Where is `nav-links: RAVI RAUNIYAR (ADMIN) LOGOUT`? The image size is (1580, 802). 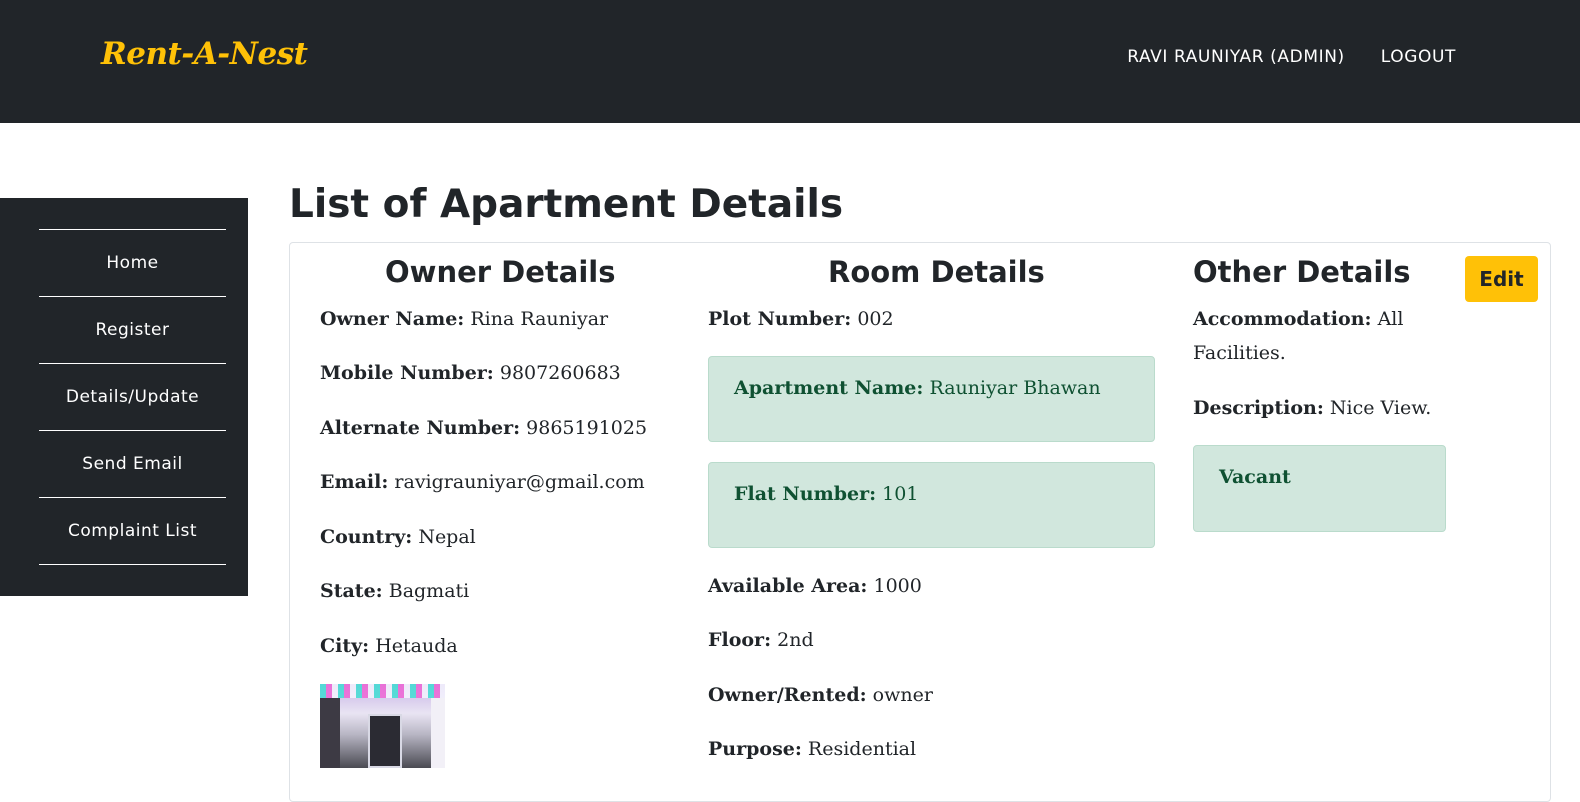
nav-links: RAVI RAUNIYAR (ADMIN) LOGOUT is located at coordinates (1291, 57).